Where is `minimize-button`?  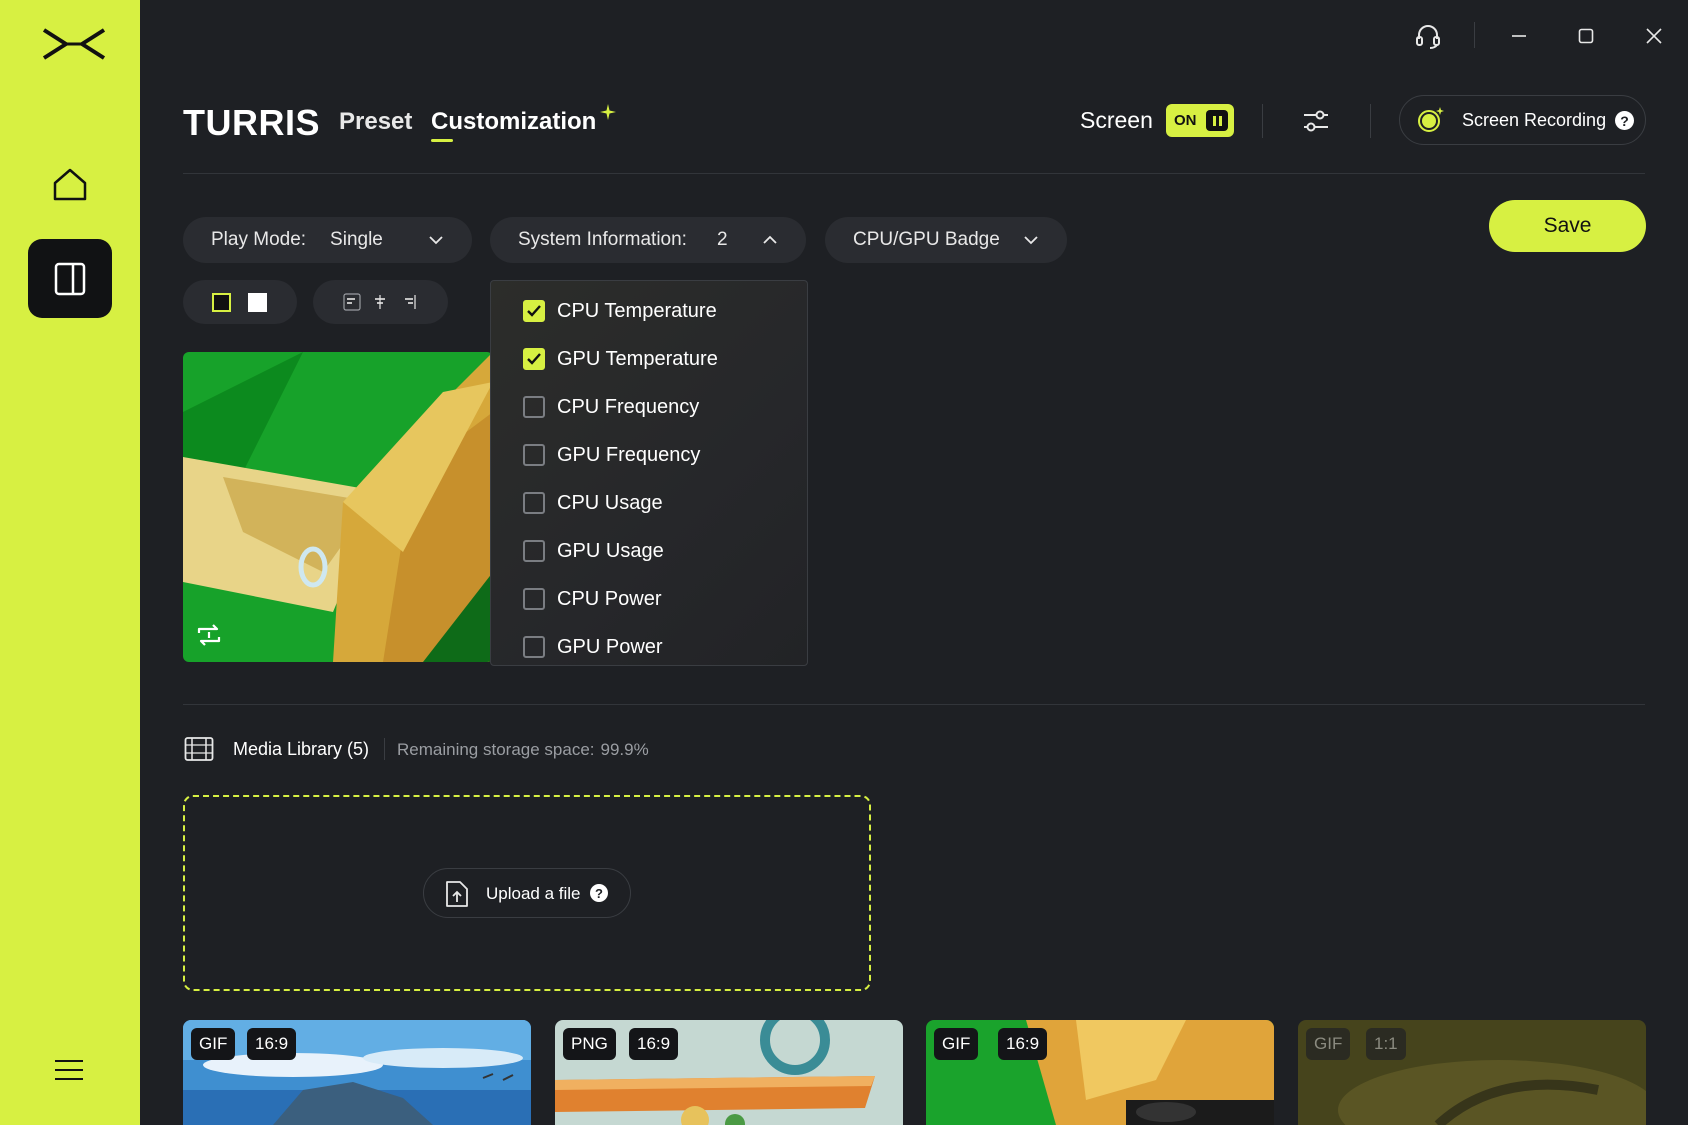
minimize-button is located at coordinates (1519, 36).